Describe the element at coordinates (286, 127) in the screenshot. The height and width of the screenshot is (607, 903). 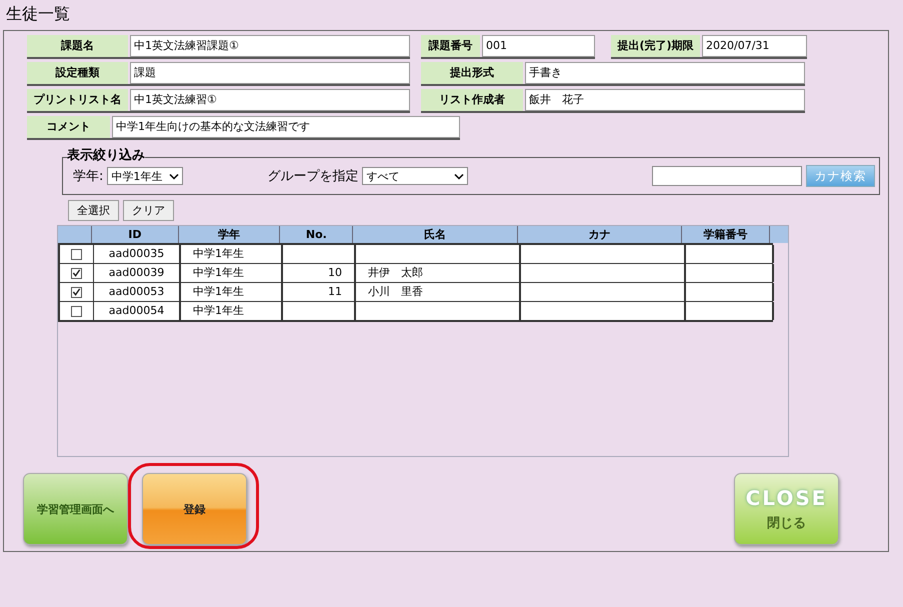
I see `field-value: 中学1年生向けの基本的な文法練習です` at that location.